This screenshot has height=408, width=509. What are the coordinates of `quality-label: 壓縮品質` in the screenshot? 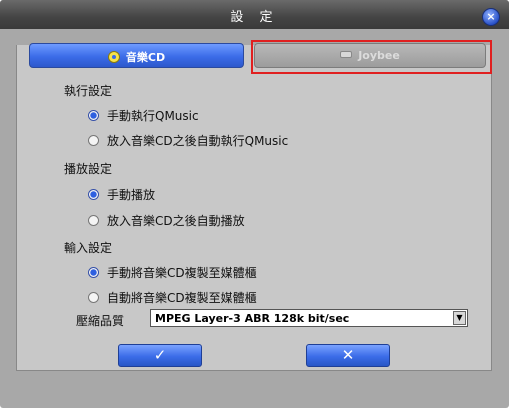 It's located at (100, 321).